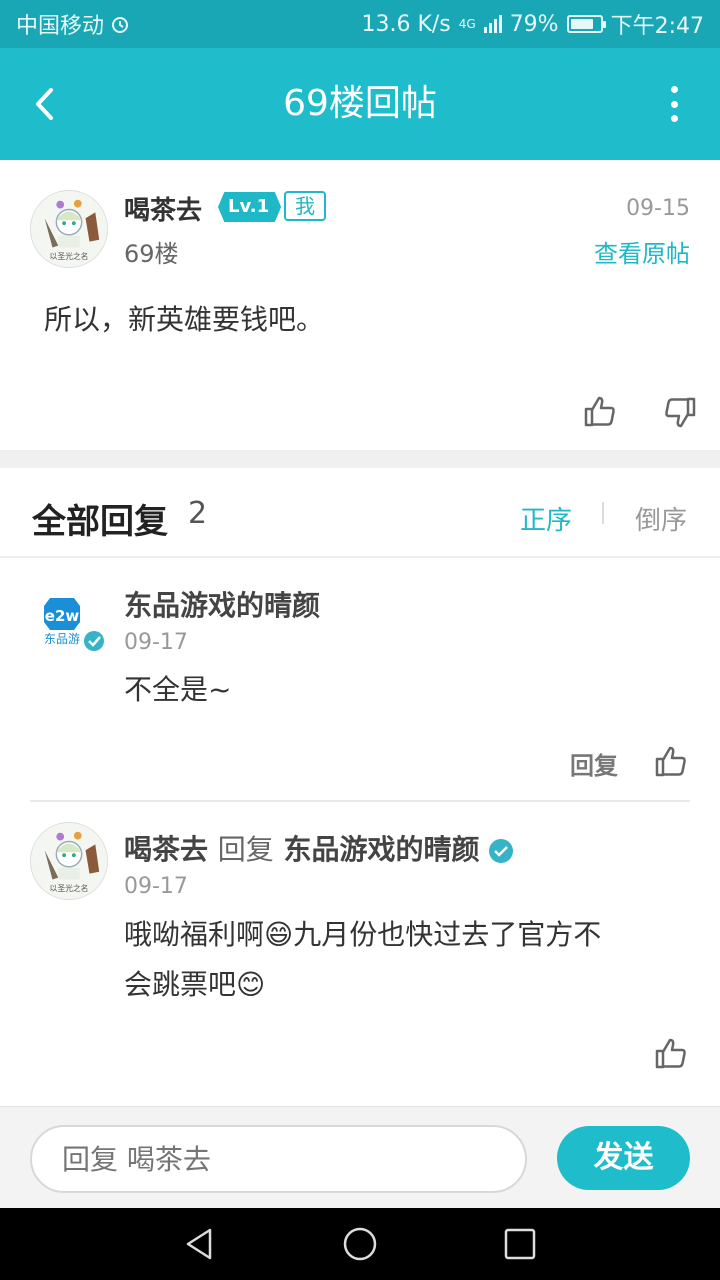 The width and height of the screenshot is (720, 1280). I want to click on reply-header-line: 喝茶去 回复 东品游戏的晴颜, so click(319, 848).